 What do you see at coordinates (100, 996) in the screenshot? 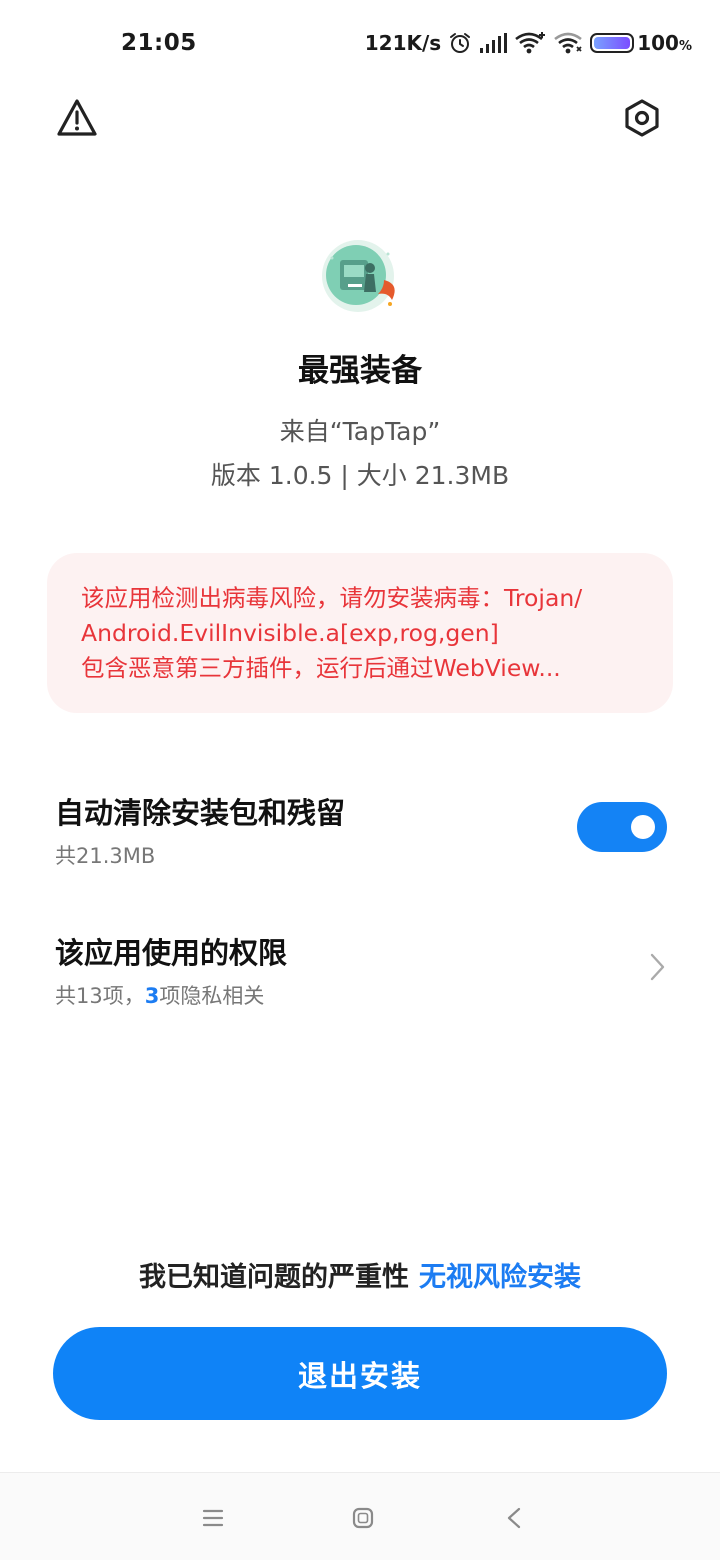
I see `permissions-count: 共13项，` at bounding box center [100, 996].